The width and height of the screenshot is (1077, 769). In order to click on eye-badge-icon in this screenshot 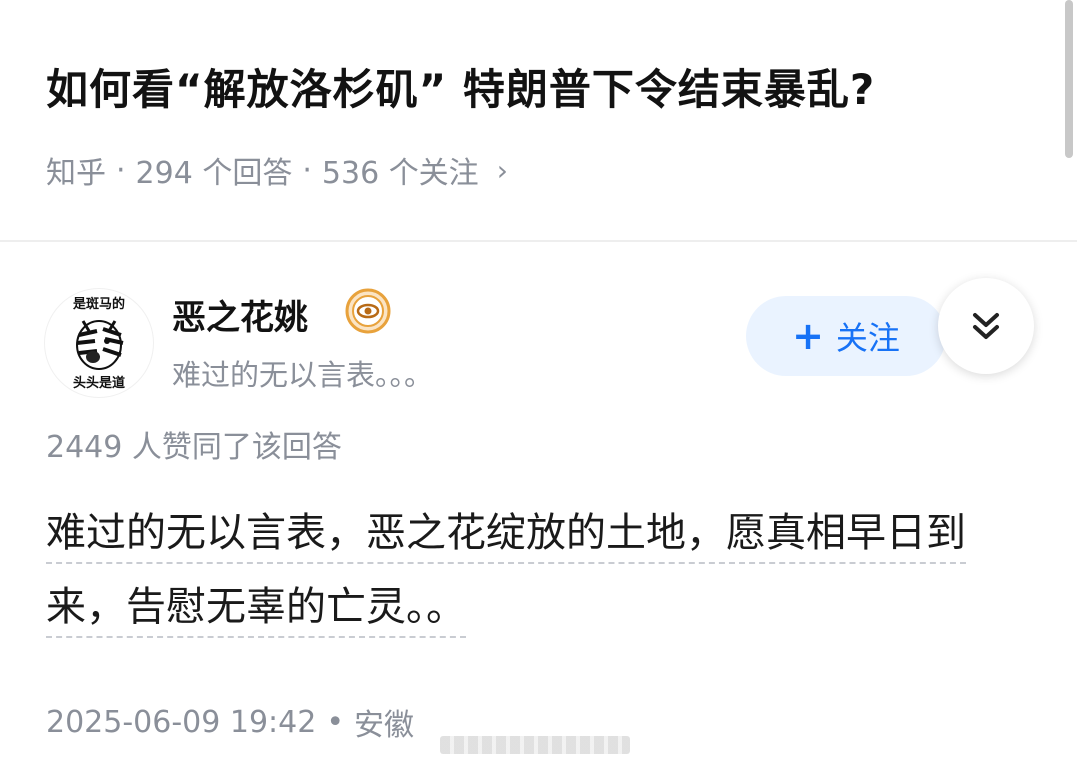, I will do `click(368, 311)`.